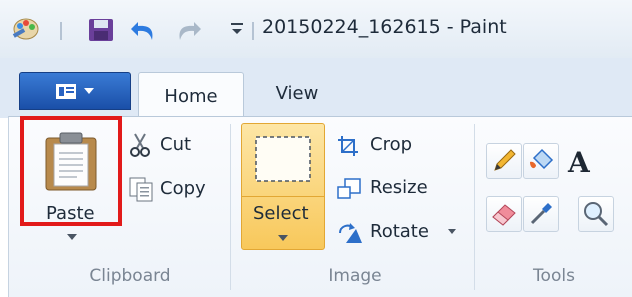  I want to click on magnifier-icon, so click(596, 214).